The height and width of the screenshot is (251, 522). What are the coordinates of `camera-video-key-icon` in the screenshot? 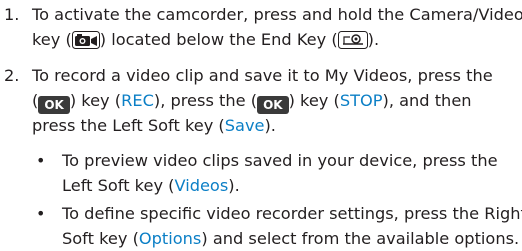 It's located at (85, 43).